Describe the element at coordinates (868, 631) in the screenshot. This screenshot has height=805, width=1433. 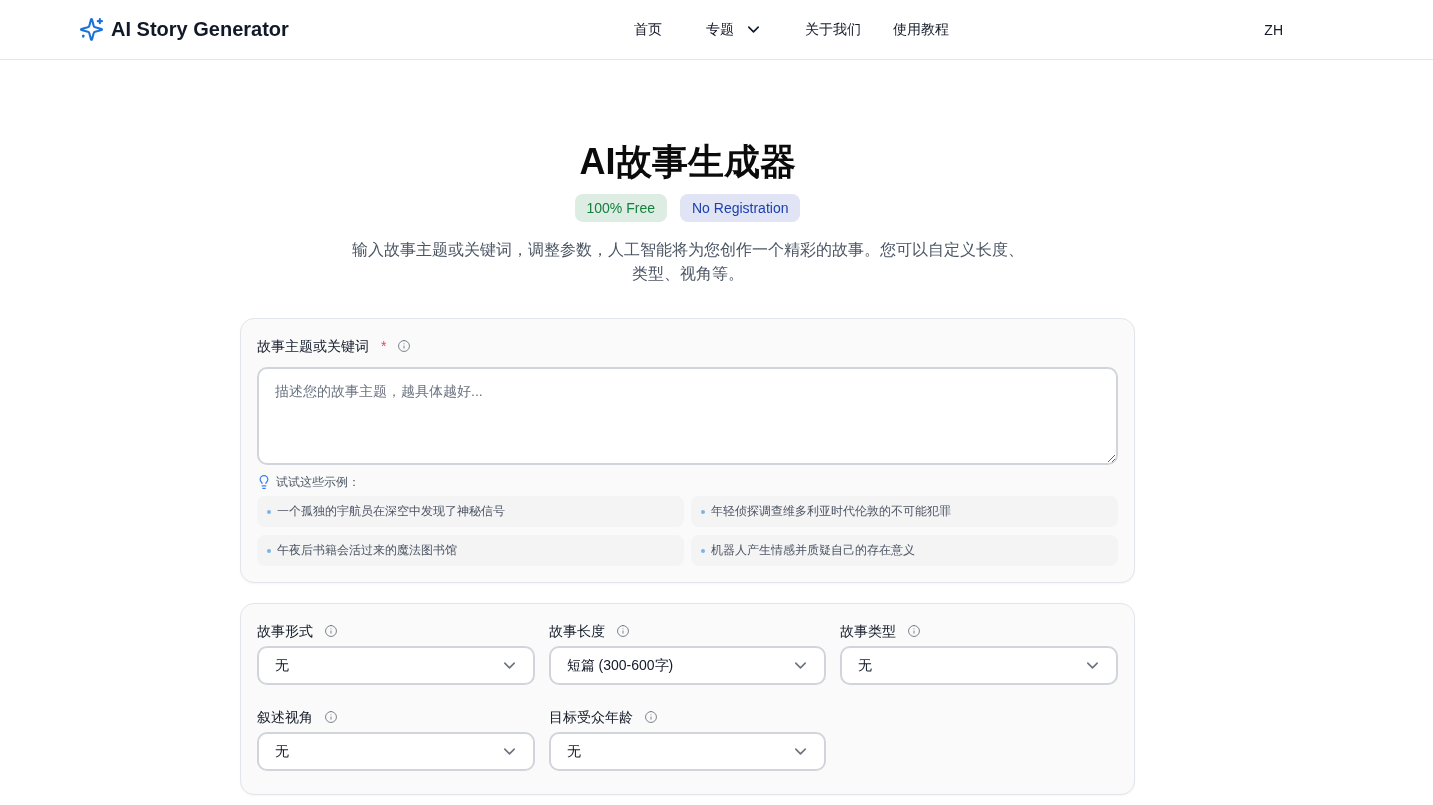
I see `field-label: 故事类型` at that location.